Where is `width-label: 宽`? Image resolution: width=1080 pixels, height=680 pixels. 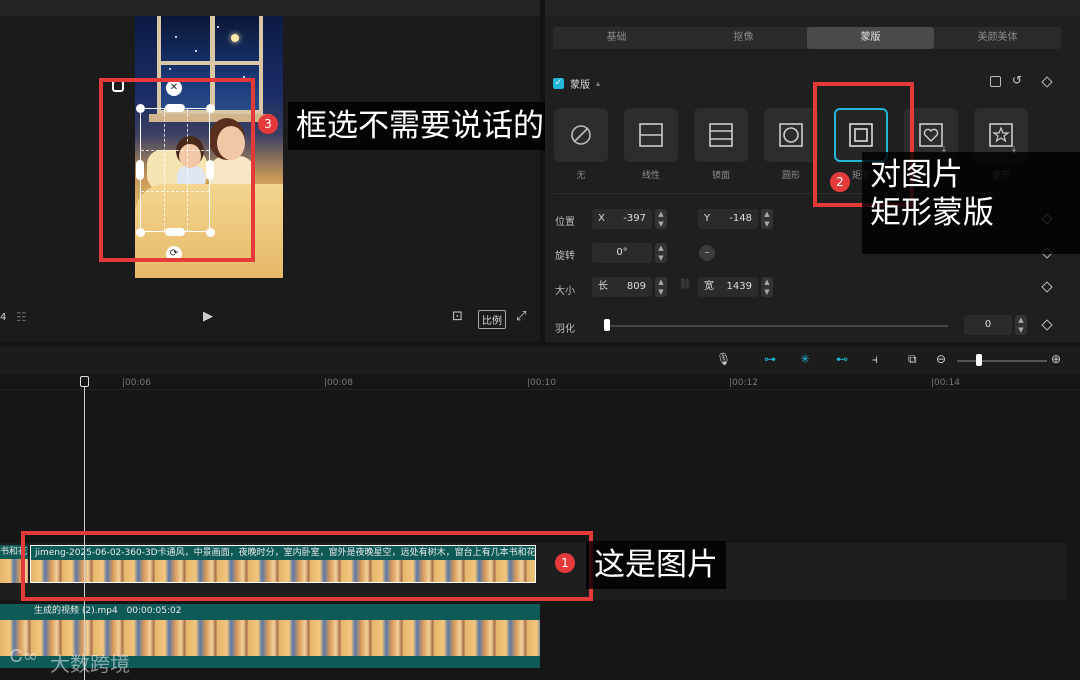 width-label: 宽 is located at coordinates (709, 286).